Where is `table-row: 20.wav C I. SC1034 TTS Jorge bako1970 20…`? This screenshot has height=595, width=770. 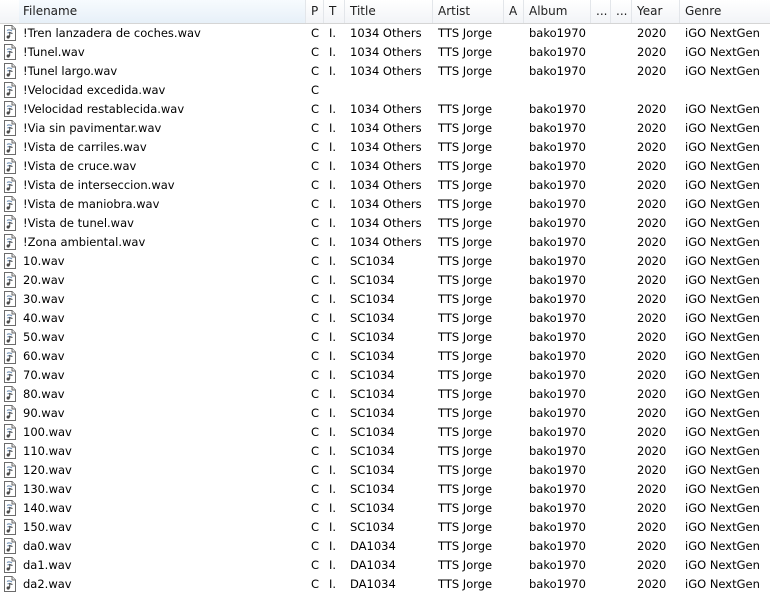
table-row: 20.wav C I. SC1034 TTS Jorge bako1970 20… is located at coordinates (385, 280).